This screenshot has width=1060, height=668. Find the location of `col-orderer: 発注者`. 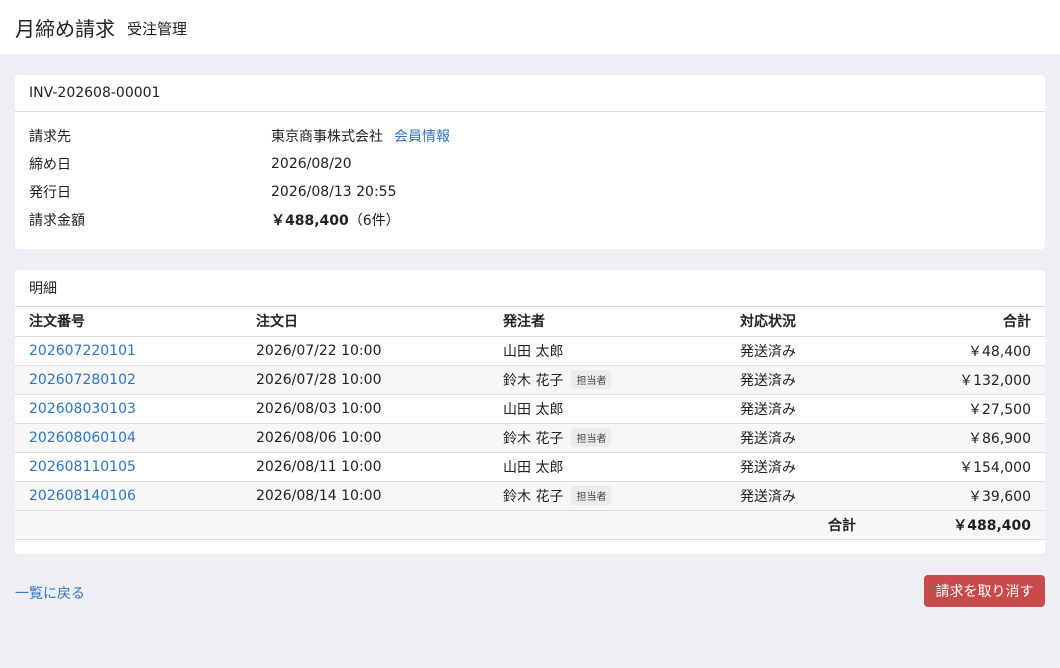

col-orderer: 発注者 is located at coordinates (621, 322).